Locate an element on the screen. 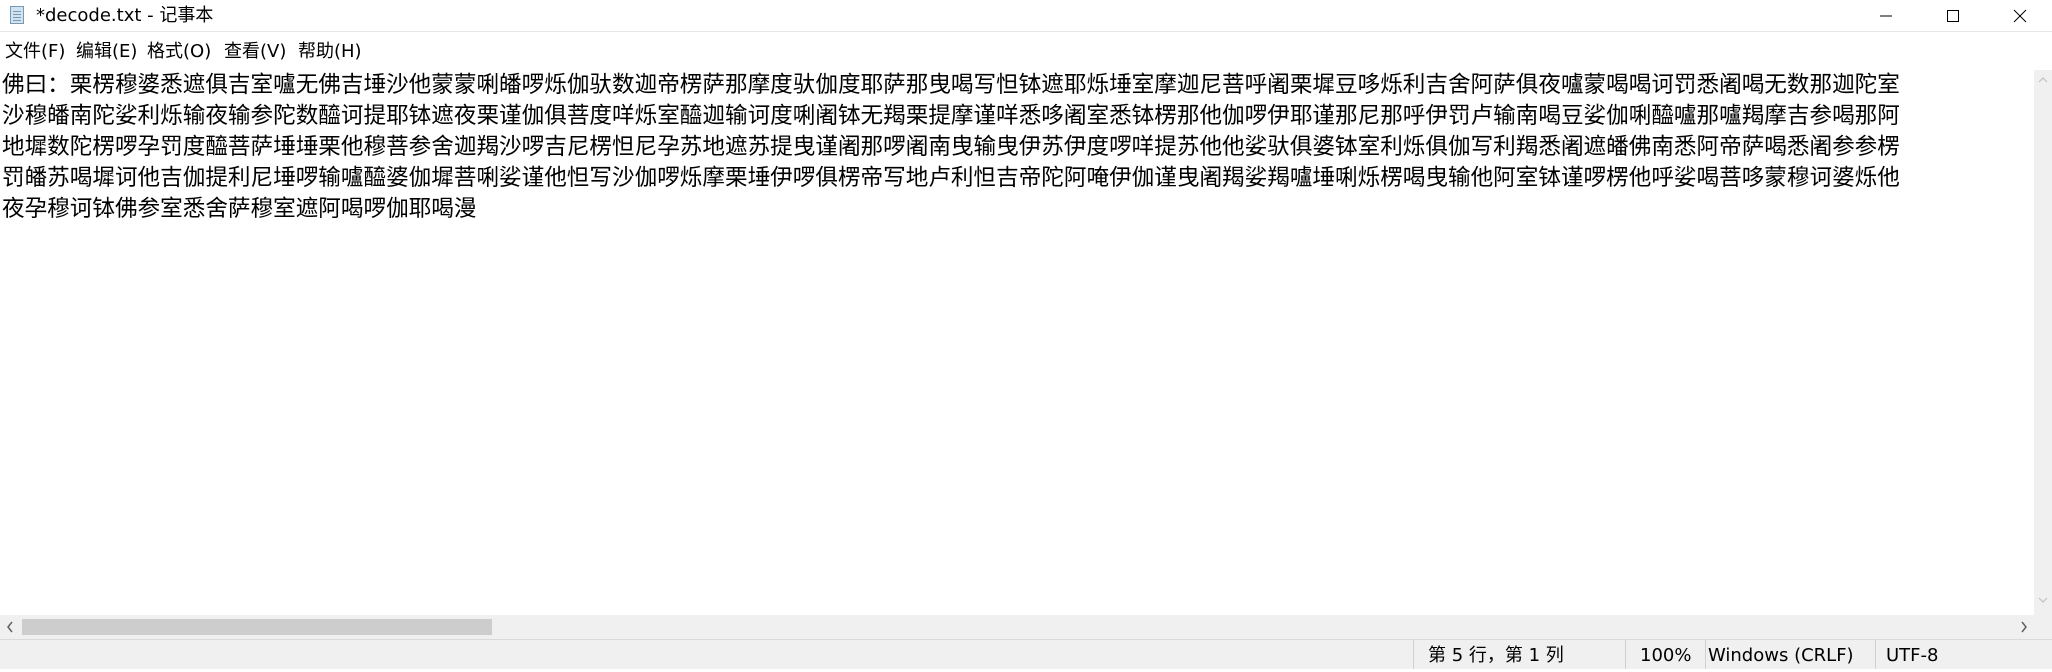  maximize-icon is located at coordinates (1953, 16).